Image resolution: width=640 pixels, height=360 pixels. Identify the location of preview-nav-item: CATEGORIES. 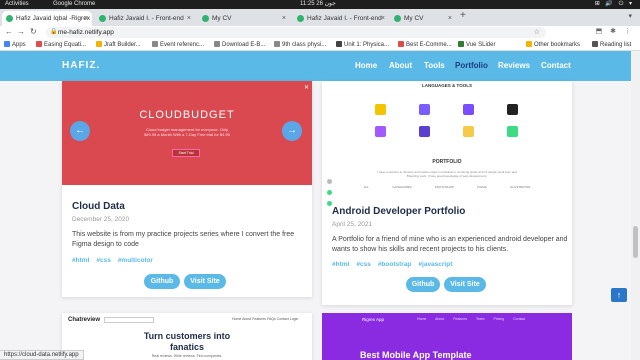
(402, 187).